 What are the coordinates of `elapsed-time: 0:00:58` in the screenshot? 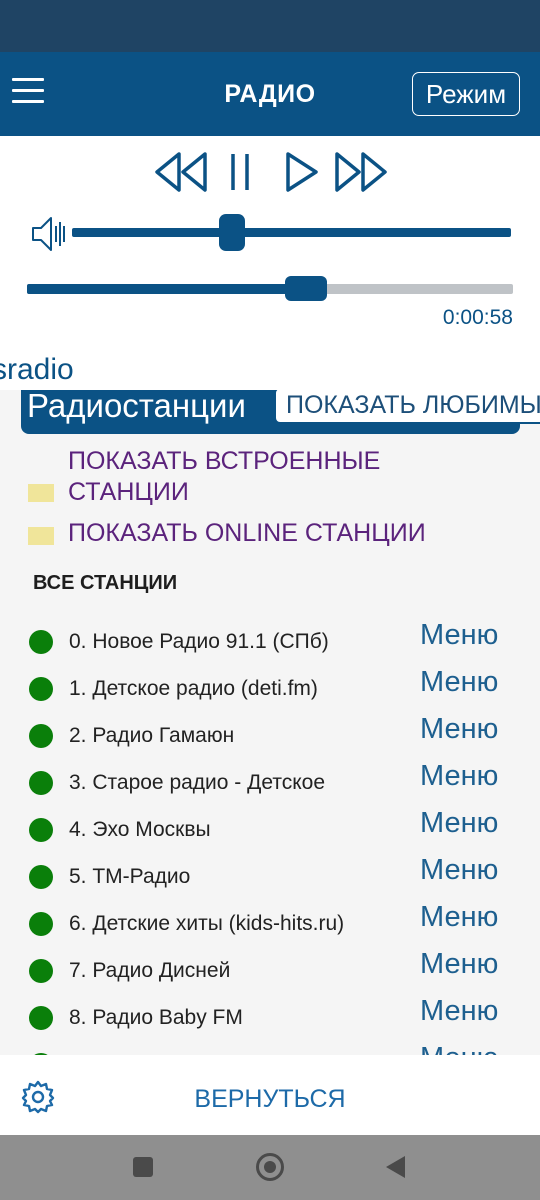 It's located at (477, 317).